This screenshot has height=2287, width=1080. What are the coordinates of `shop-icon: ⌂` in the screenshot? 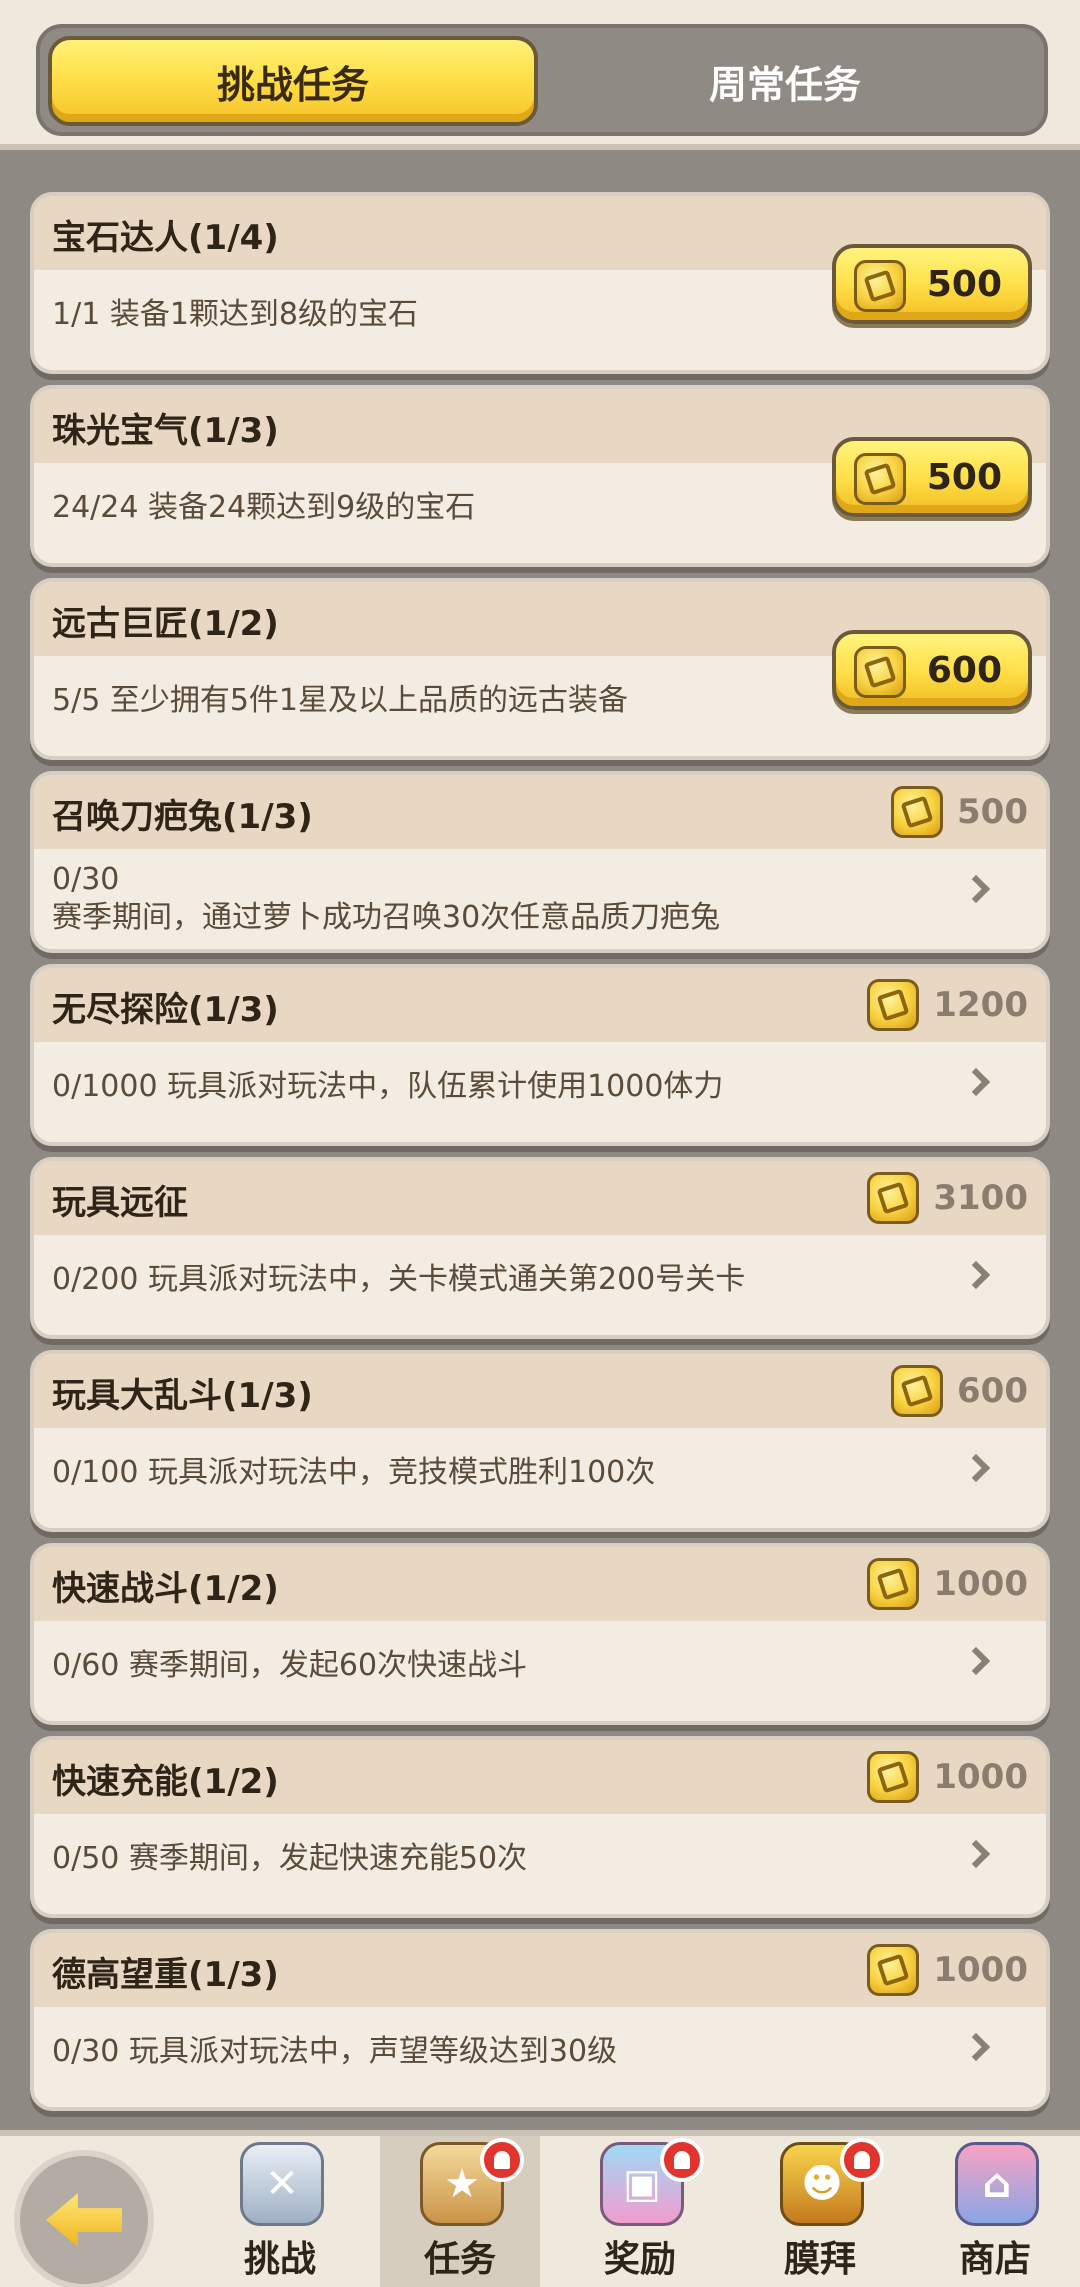 It's located at (997, 2184).